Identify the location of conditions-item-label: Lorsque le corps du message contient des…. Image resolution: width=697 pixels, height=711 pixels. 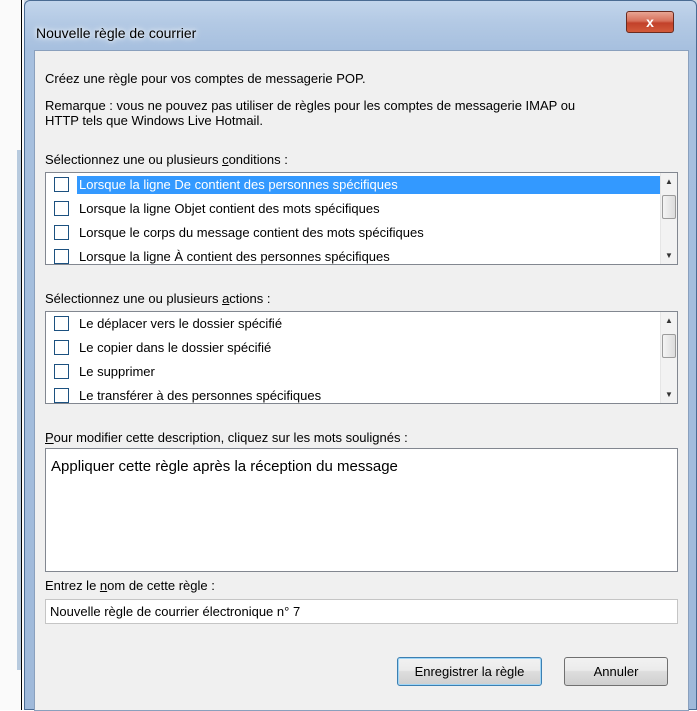
(251, 232).